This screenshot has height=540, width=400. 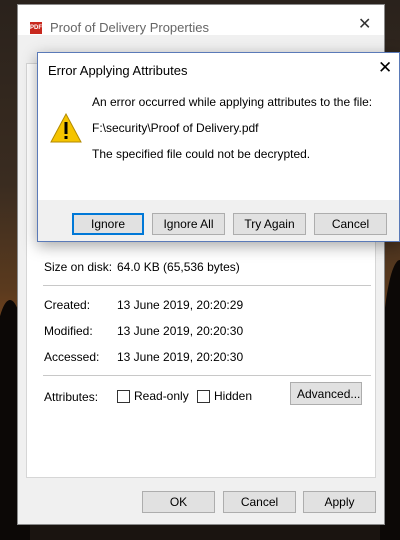 I want to click on accessed-value: 13 June 2019, 20:20:30, so click(x=180, y=357).